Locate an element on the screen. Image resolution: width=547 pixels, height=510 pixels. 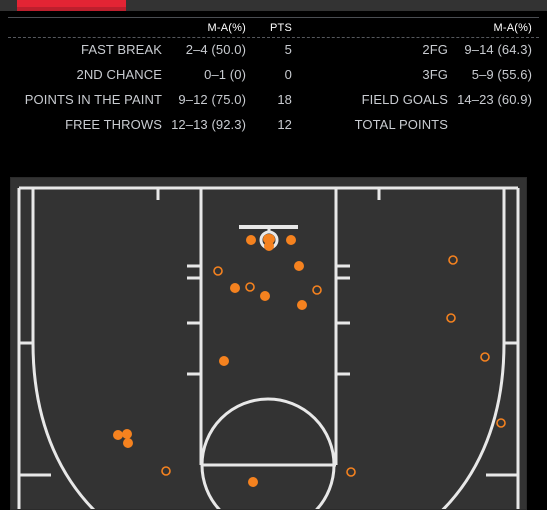
stat-label: POINTS IN THE PAINT is located at coordinates (93, 99).